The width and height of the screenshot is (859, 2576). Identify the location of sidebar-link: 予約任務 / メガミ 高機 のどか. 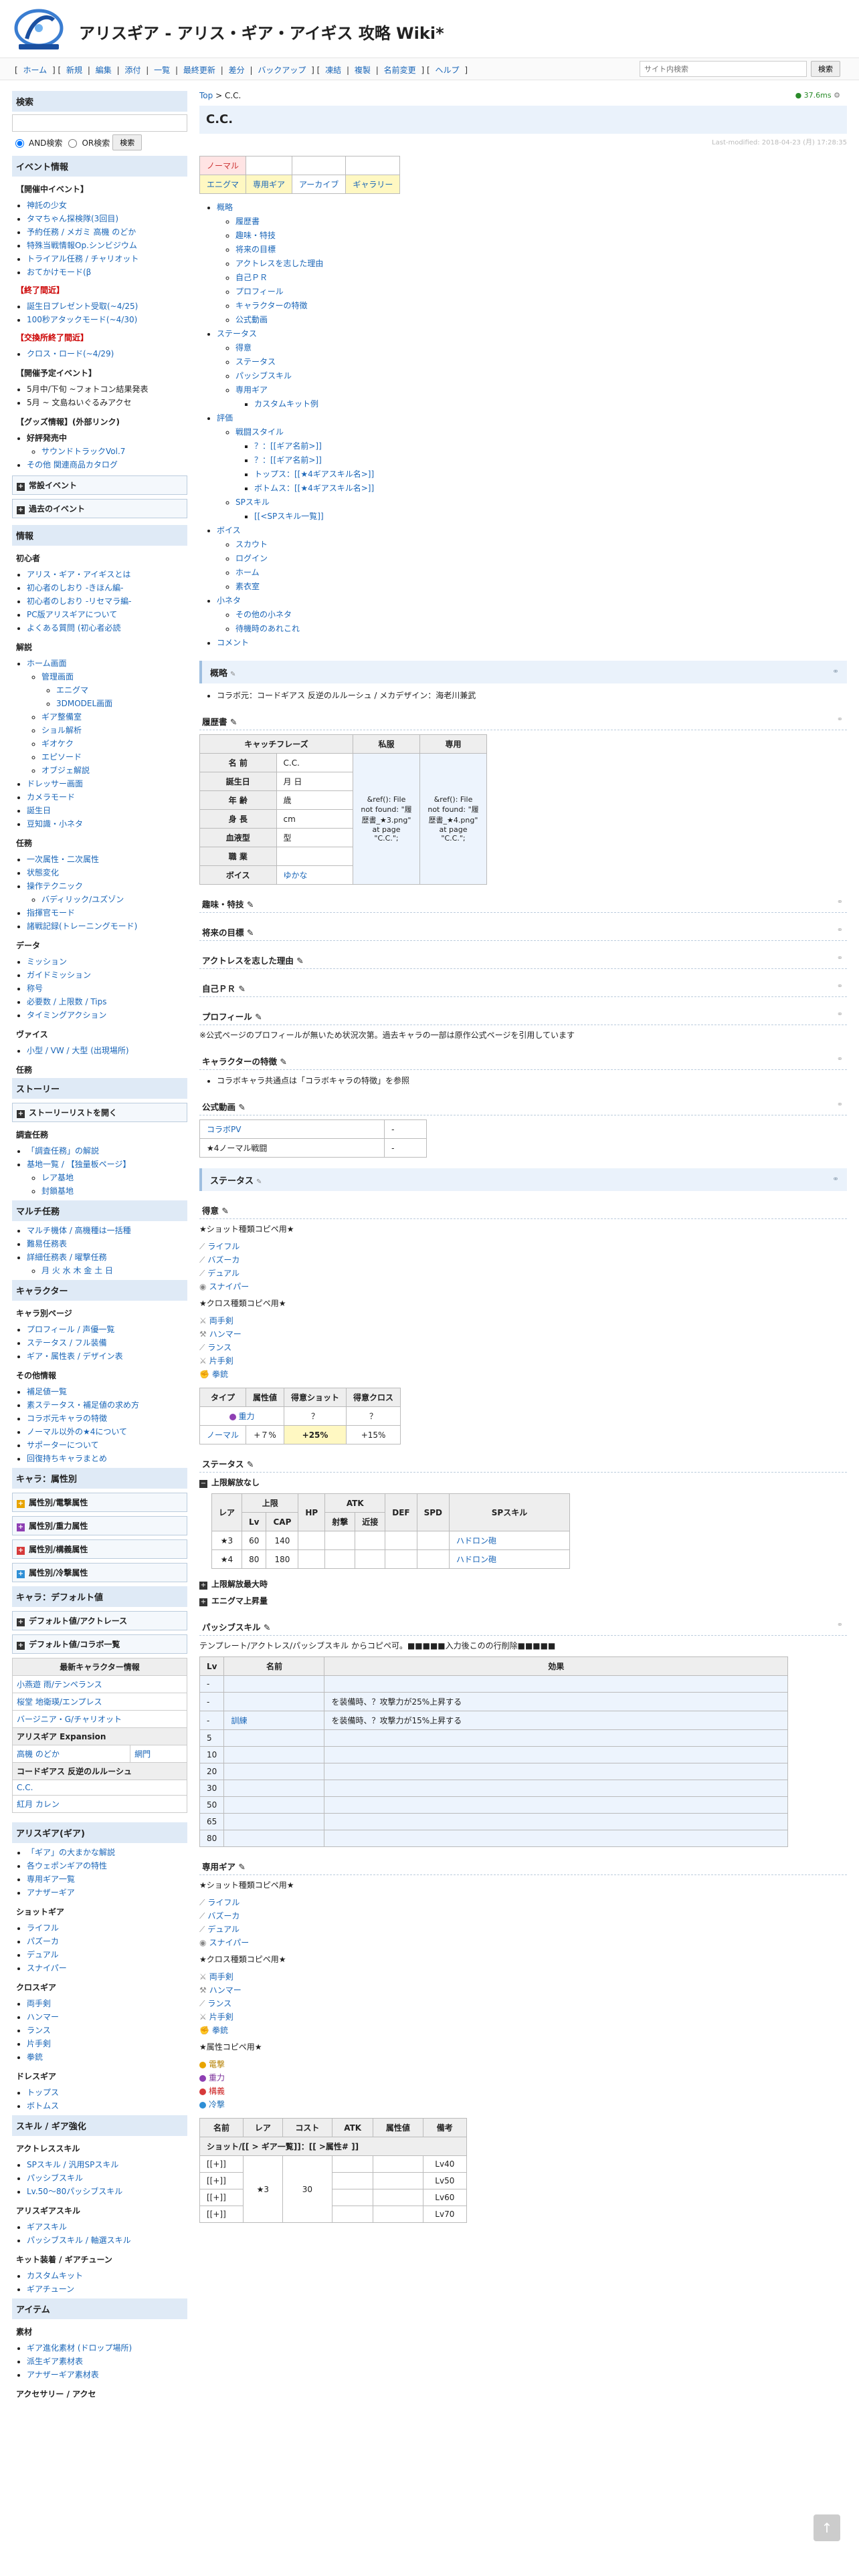
(81, 232).